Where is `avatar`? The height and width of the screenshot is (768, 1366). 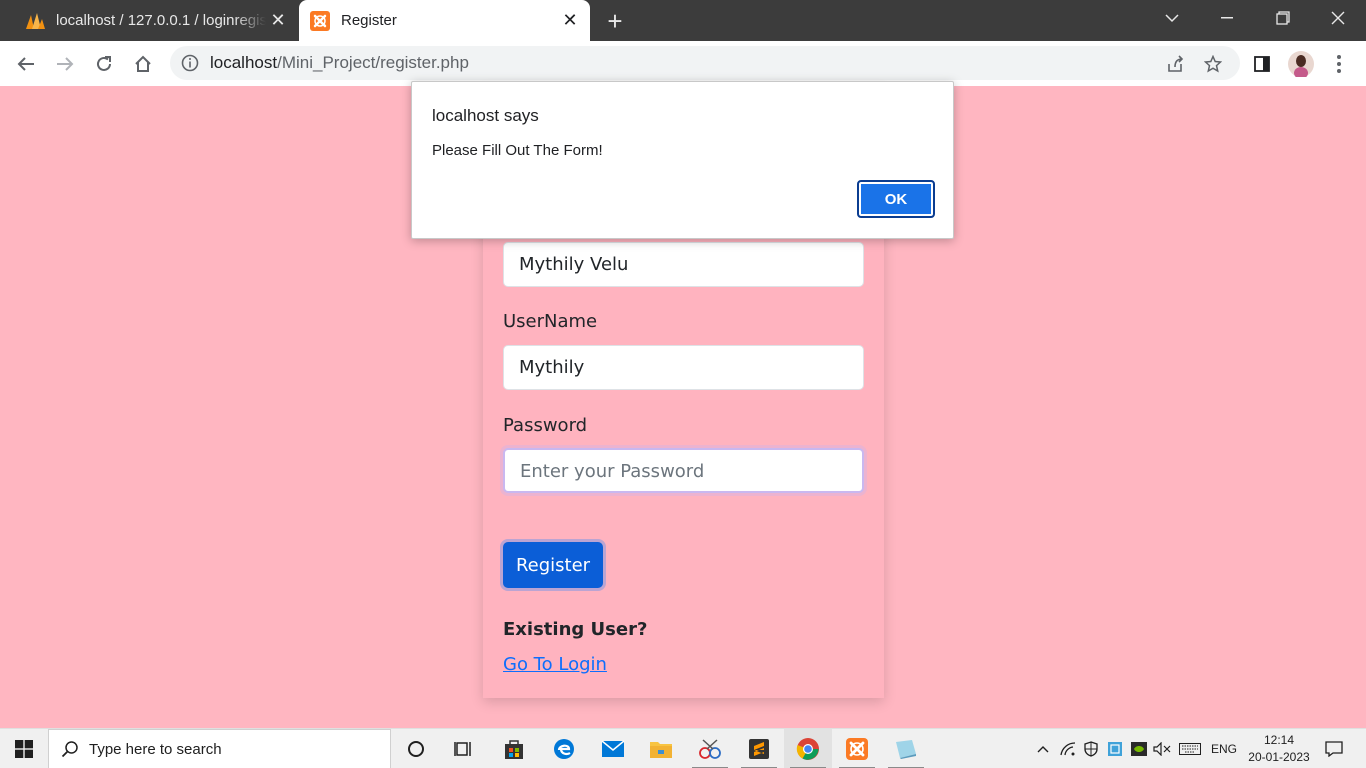
avatar is located at coordinates (1301, 64).